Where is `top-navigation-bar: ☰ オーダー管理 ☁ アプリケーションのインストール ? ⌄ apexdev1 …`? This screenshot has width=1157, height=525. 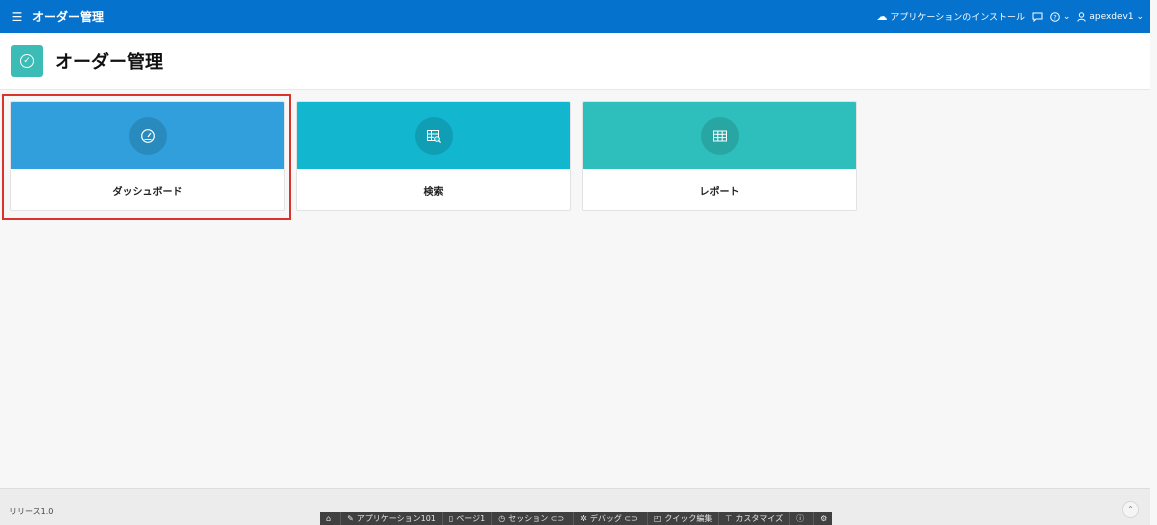 top-navigation-bar: ☰ オーダー管理 ☁ アプリケーションのインストール ? ⌄ apexdev1 … is located at coordinates (575, 16).